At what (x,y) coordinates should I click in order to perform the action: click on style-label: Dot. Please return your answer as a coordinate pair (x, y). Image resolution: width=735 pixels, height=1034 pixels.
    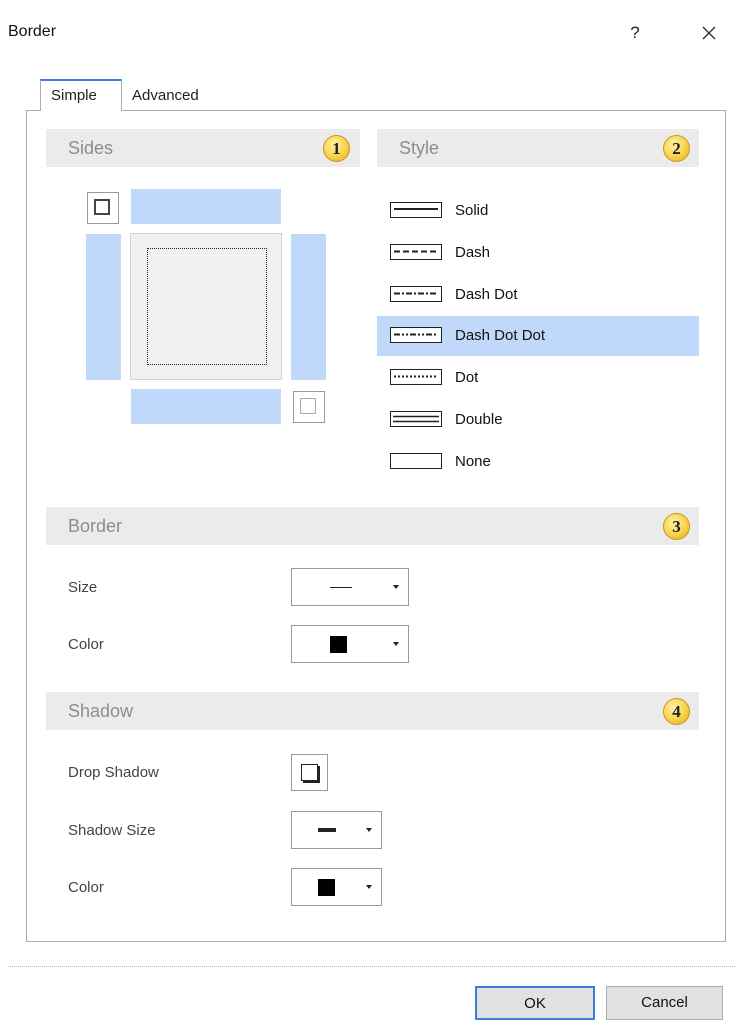
    Looking at the image, I should click on (467, 377).